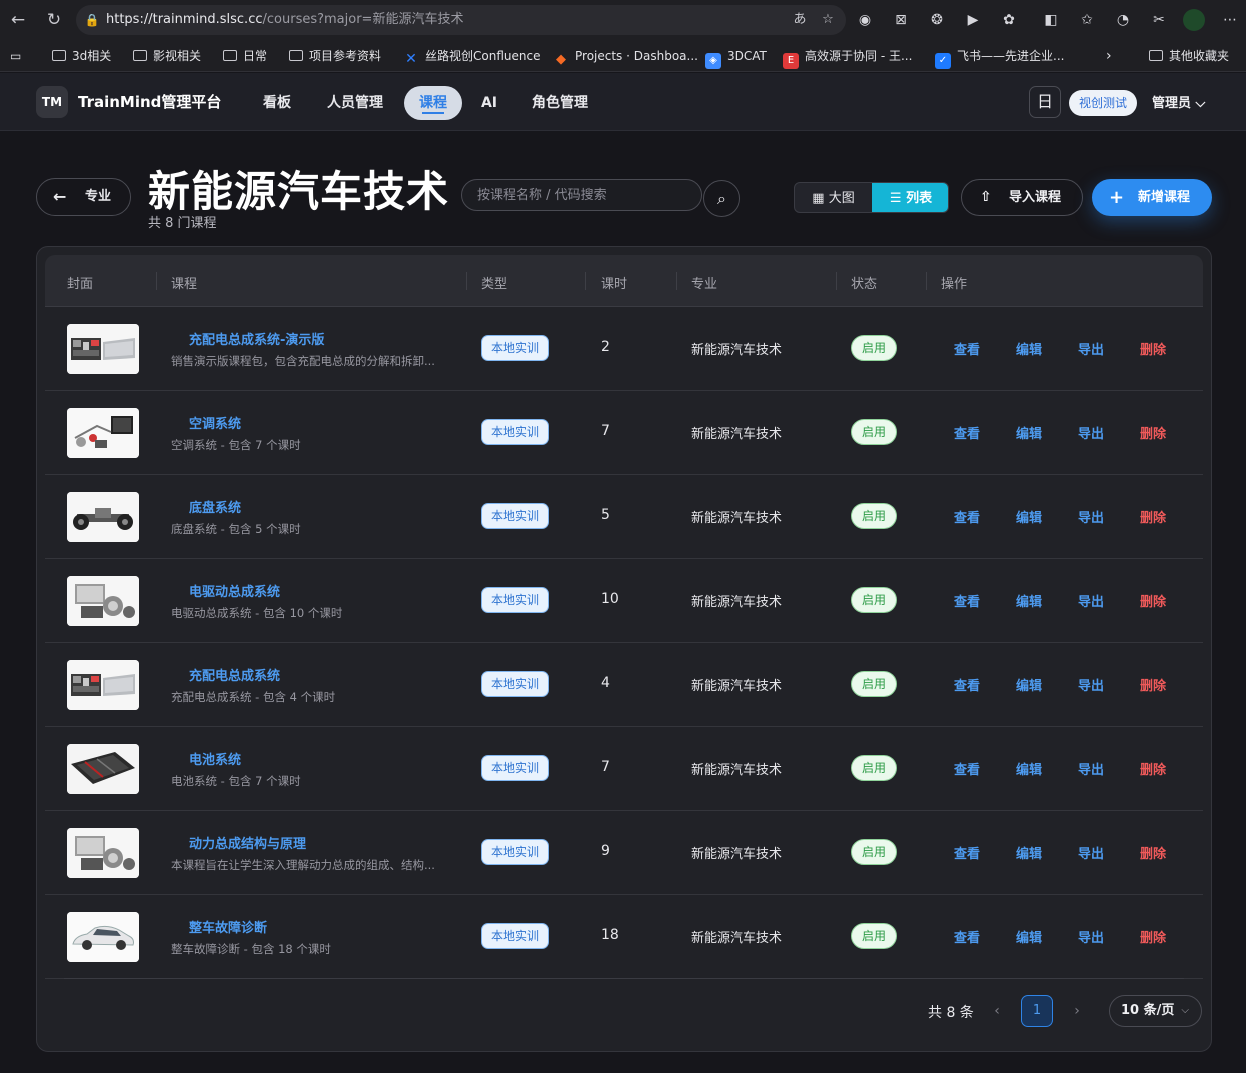 The width and height of the screenshot is (1246, 1073). What do you see at coordinates (1022, 197) in the screenshot?
I see `import-course-button: ⇧ 导入课程` at bounding box center [1022, 197].